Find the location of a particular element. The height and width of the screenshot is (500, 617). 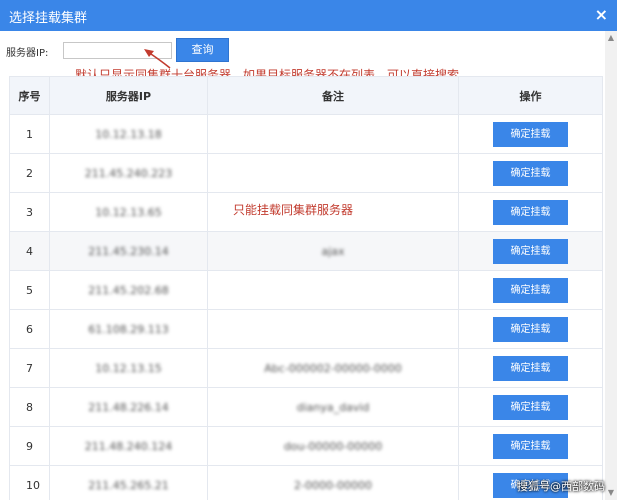

row-index: 8 is located at coordinates (29, 407).